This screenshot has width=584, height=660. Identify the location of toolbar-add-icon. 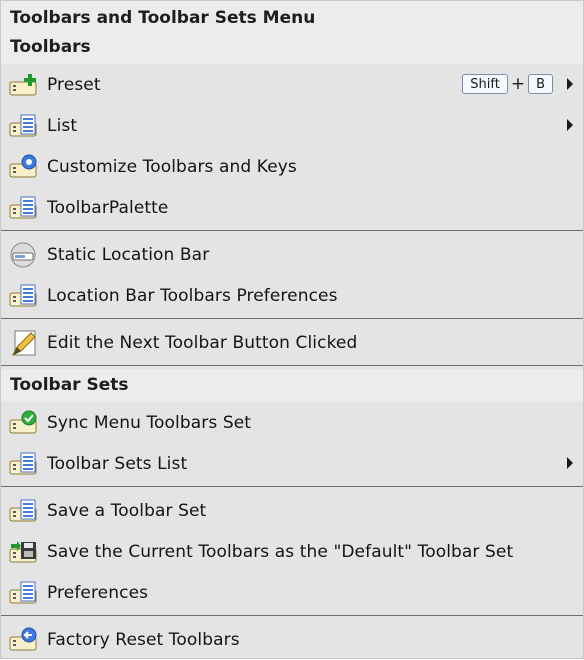
(24, 85).